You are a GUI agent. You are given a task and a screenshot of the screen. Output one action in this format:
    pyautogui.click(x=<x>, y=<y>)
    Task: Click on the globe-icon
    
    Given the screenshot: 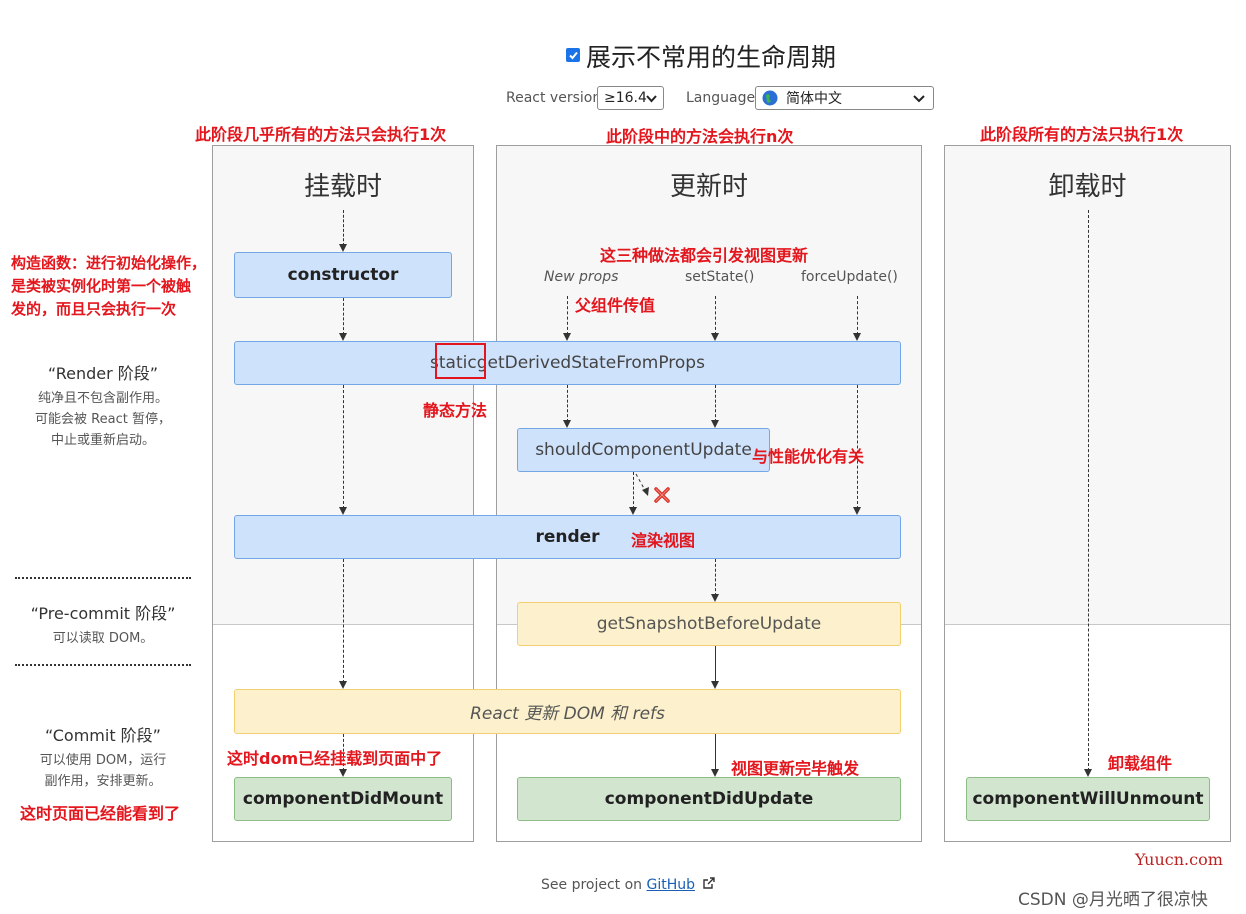 What is the action you would take?
    pyautogui.click(x=770, y=98)
    